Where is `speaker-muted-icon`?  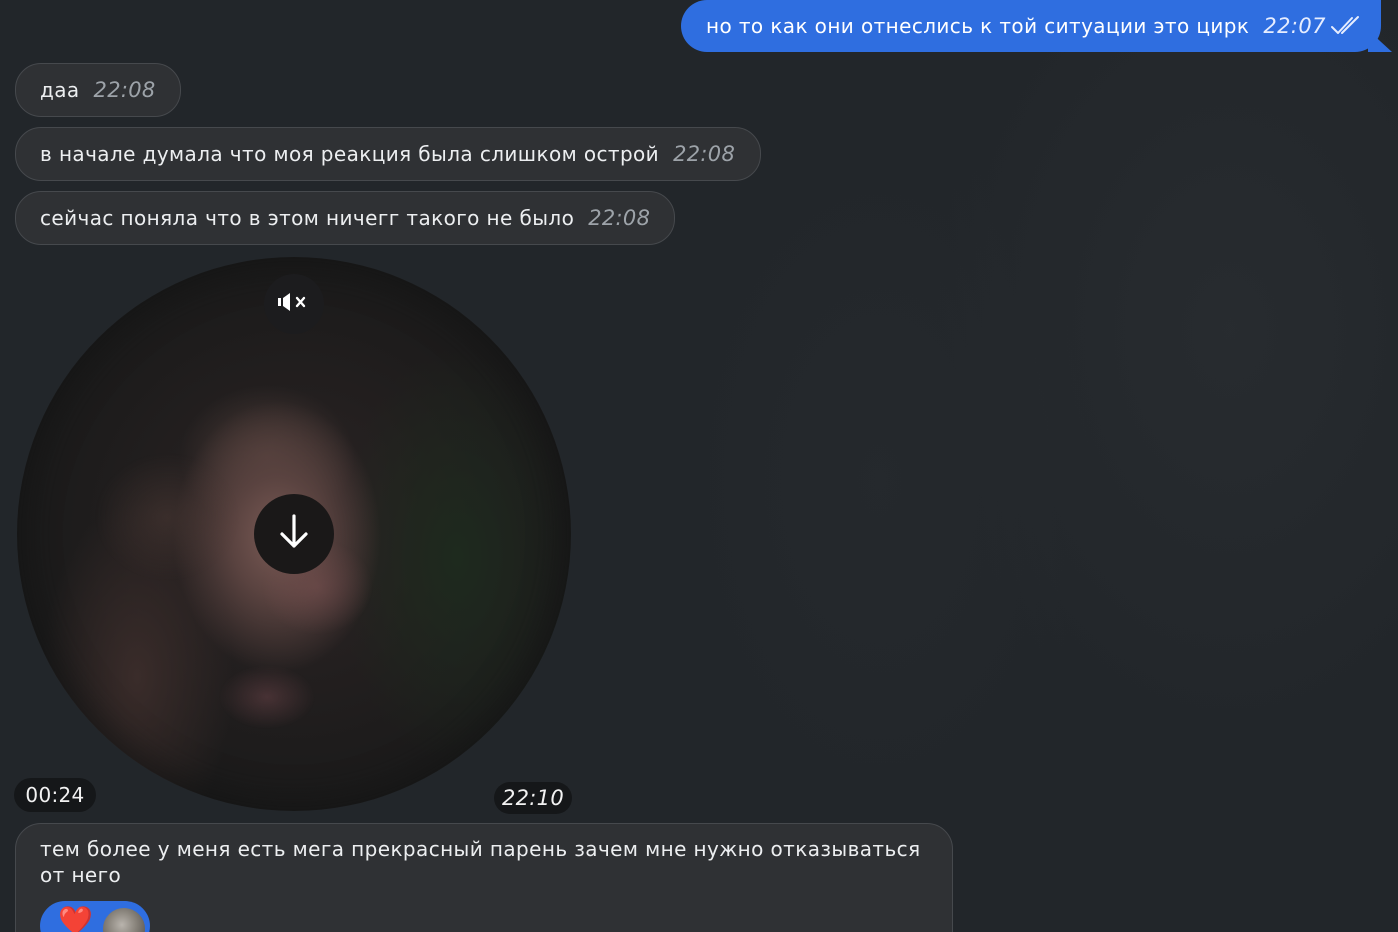
speaker-muted-icon is located at coordinates (294, 304).